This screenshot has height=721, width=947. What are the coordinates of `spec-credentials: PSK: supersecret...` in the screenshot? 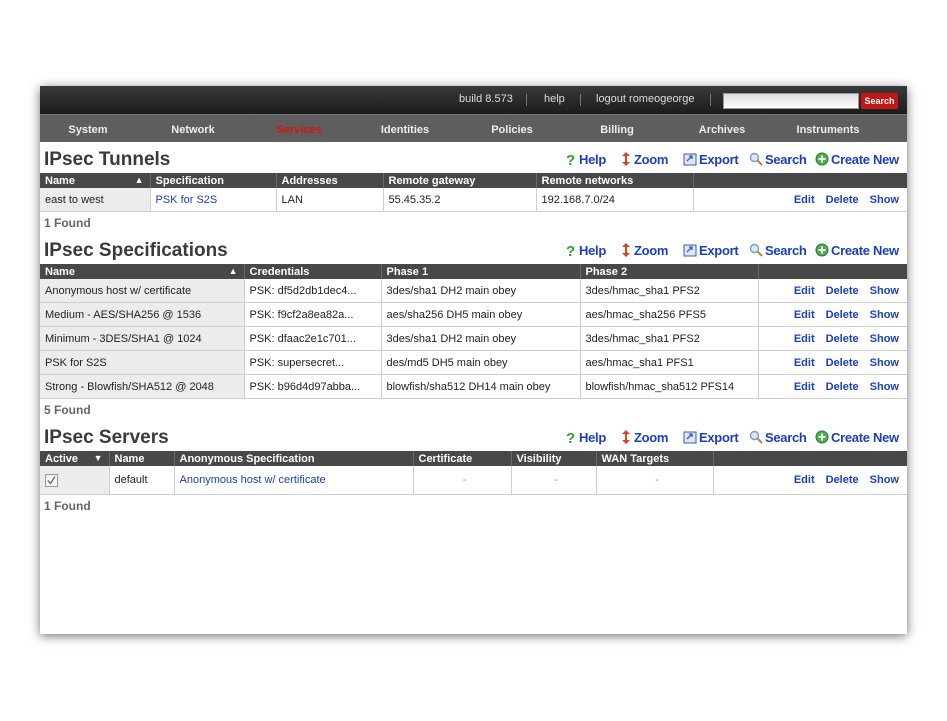 It's located at (313, 362).